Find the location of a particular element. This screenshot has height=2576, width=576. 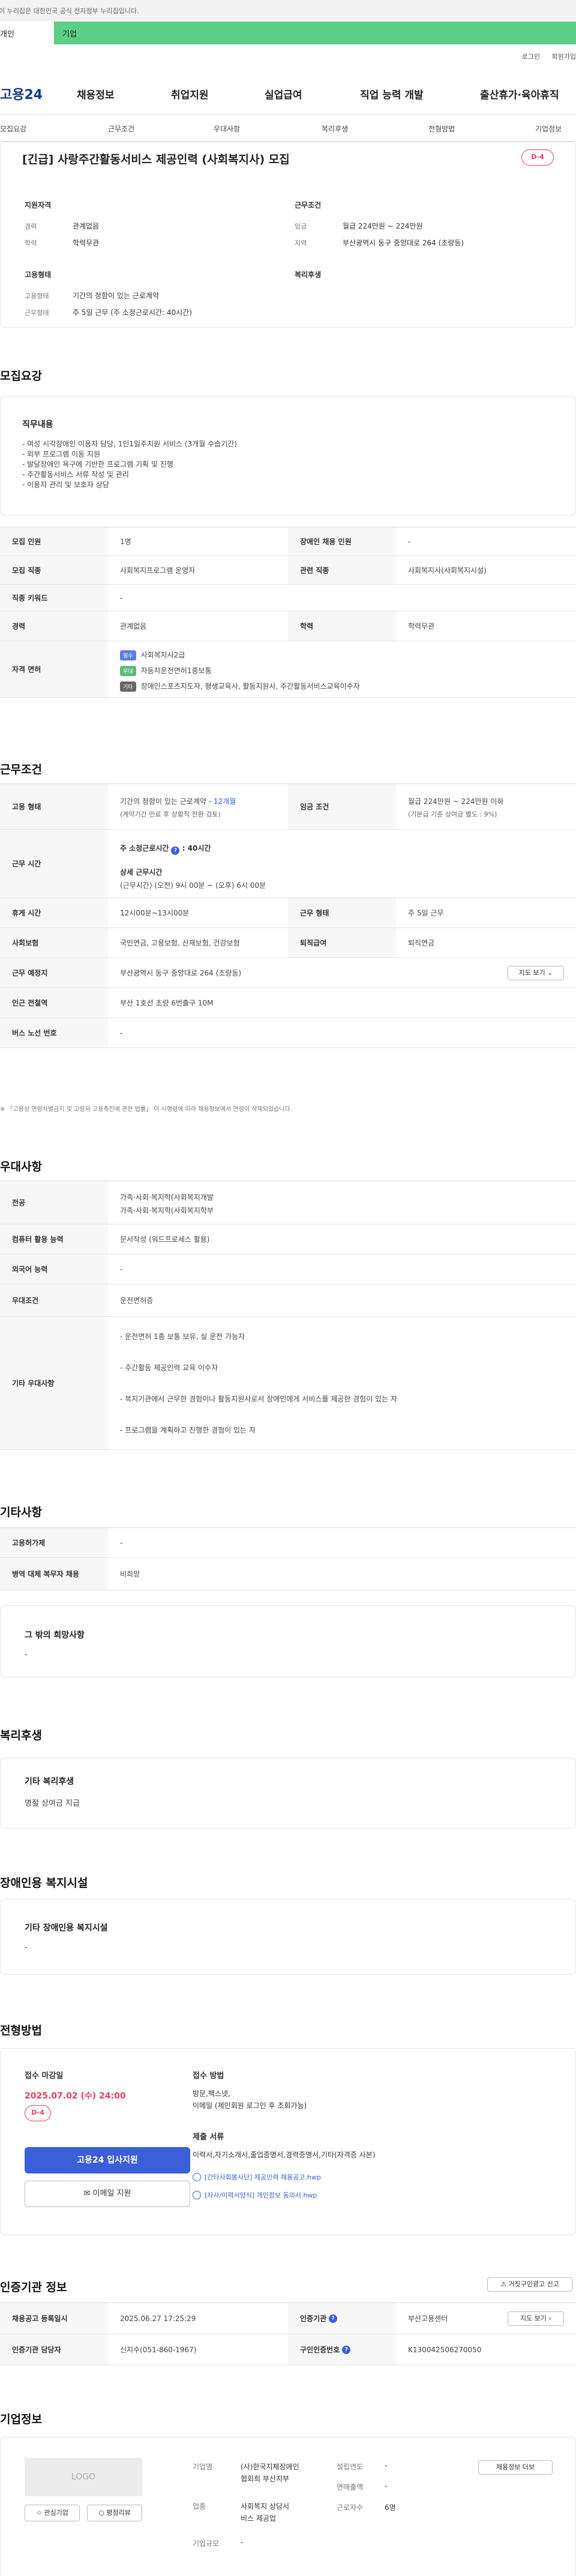

login-link: 로그인 is located at coordinates (531, 57).